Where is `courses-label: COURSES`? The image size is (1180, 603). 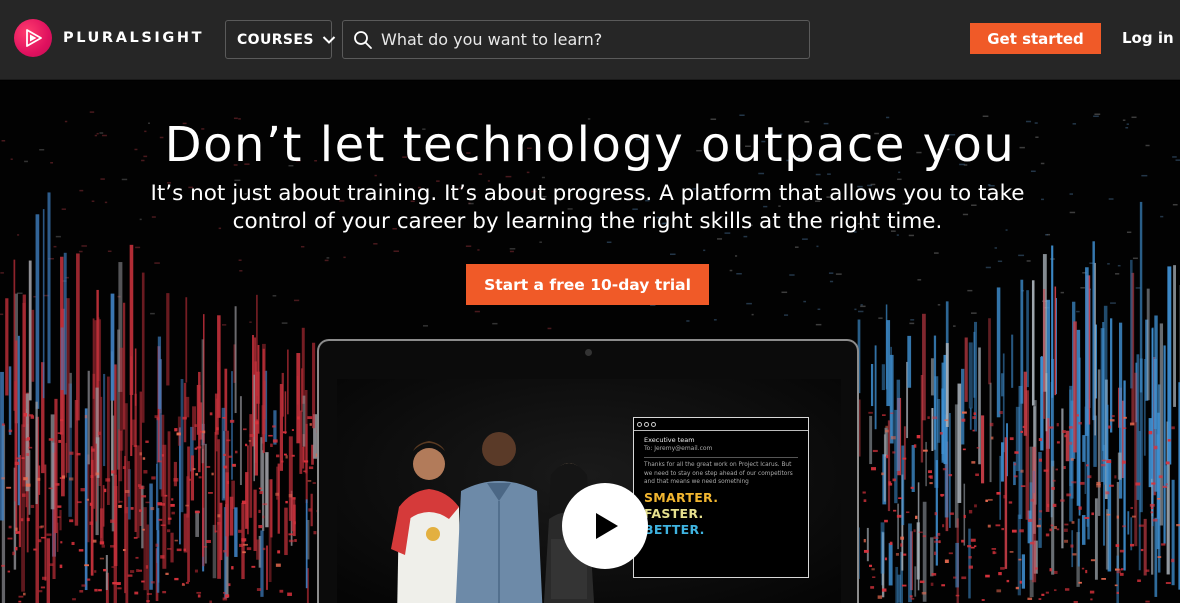 courses-label: COURSES is located at coordinates (275, 39).